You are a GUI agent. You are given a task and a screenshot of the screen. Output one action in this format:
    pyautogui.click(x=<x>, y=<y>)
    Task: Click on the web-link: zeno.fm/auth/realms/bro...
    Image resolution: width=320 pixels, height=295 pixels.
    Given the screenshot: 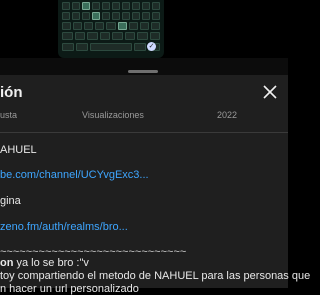 What is the action you would take?
    pyautogui.click(x=64, y=227)
    